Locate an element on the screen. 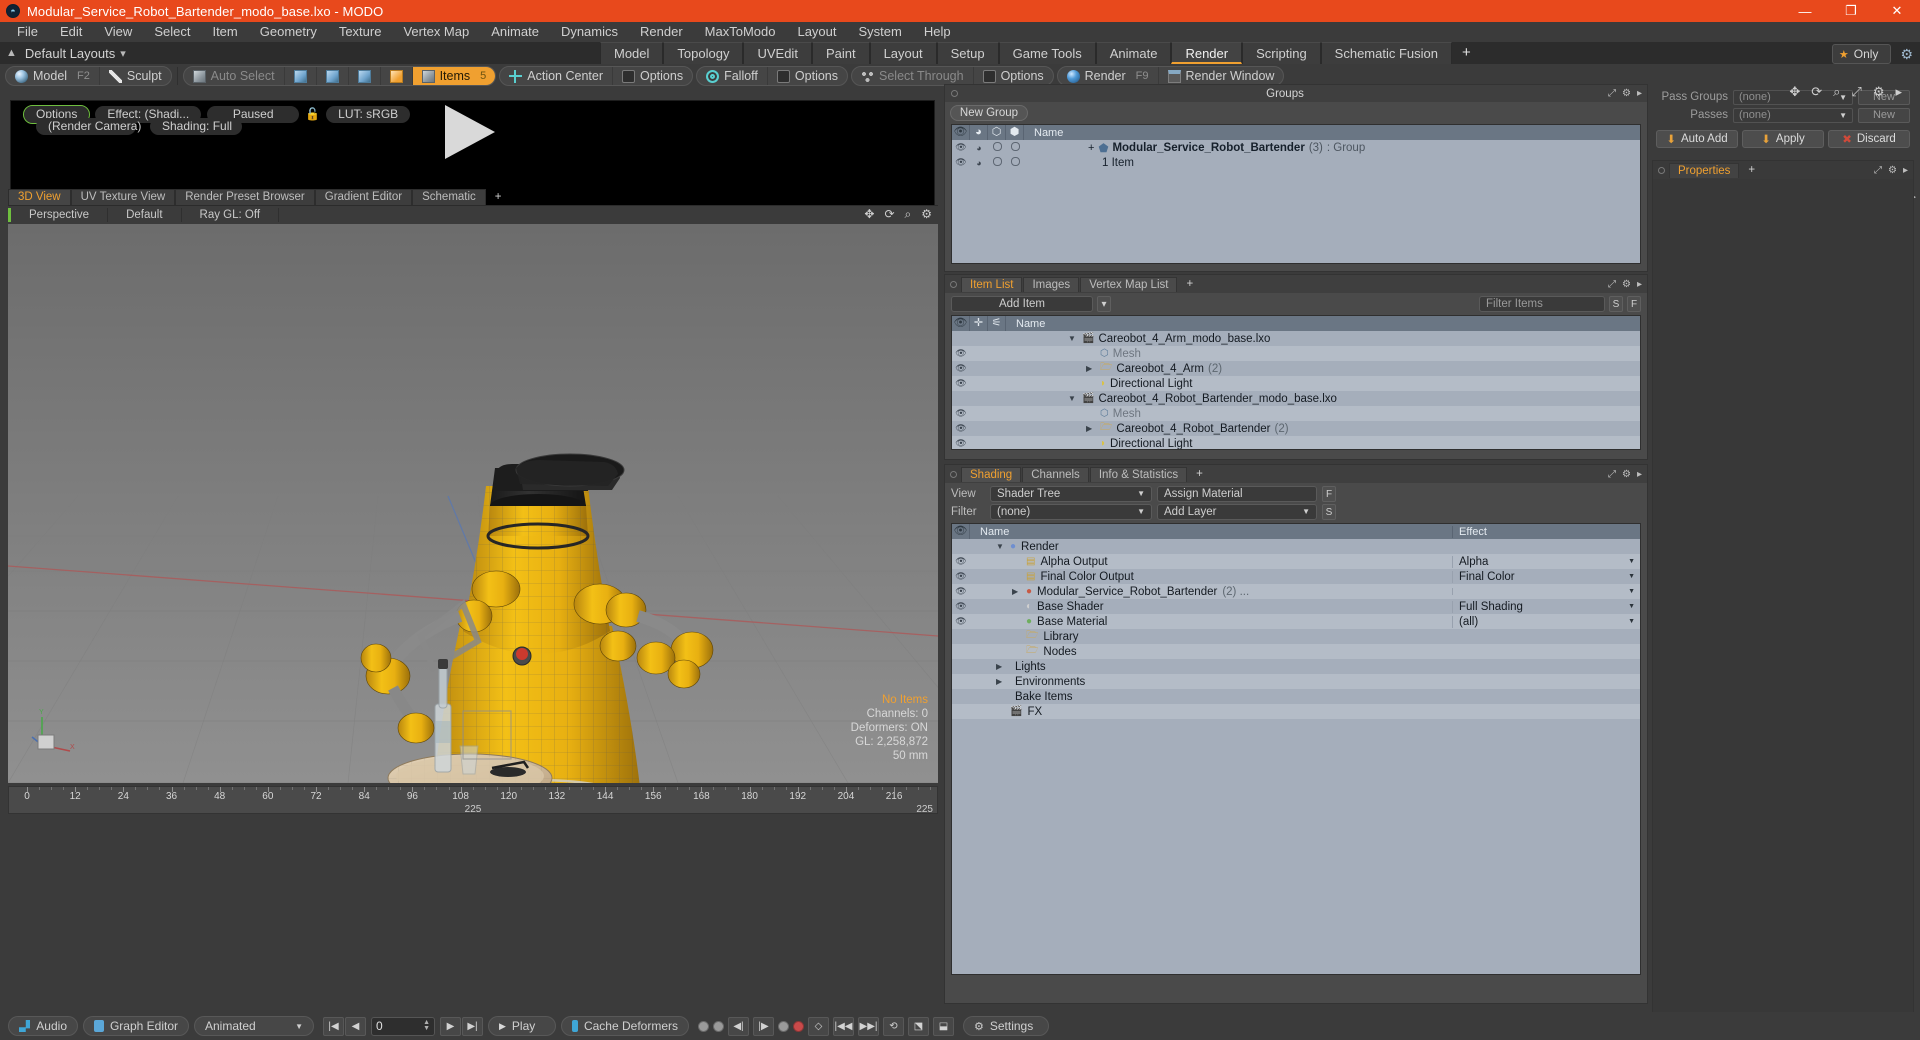 The image size is (1920, 1040). add-item-dropdown-button: ▾ is located at coordinates (1104, 304).